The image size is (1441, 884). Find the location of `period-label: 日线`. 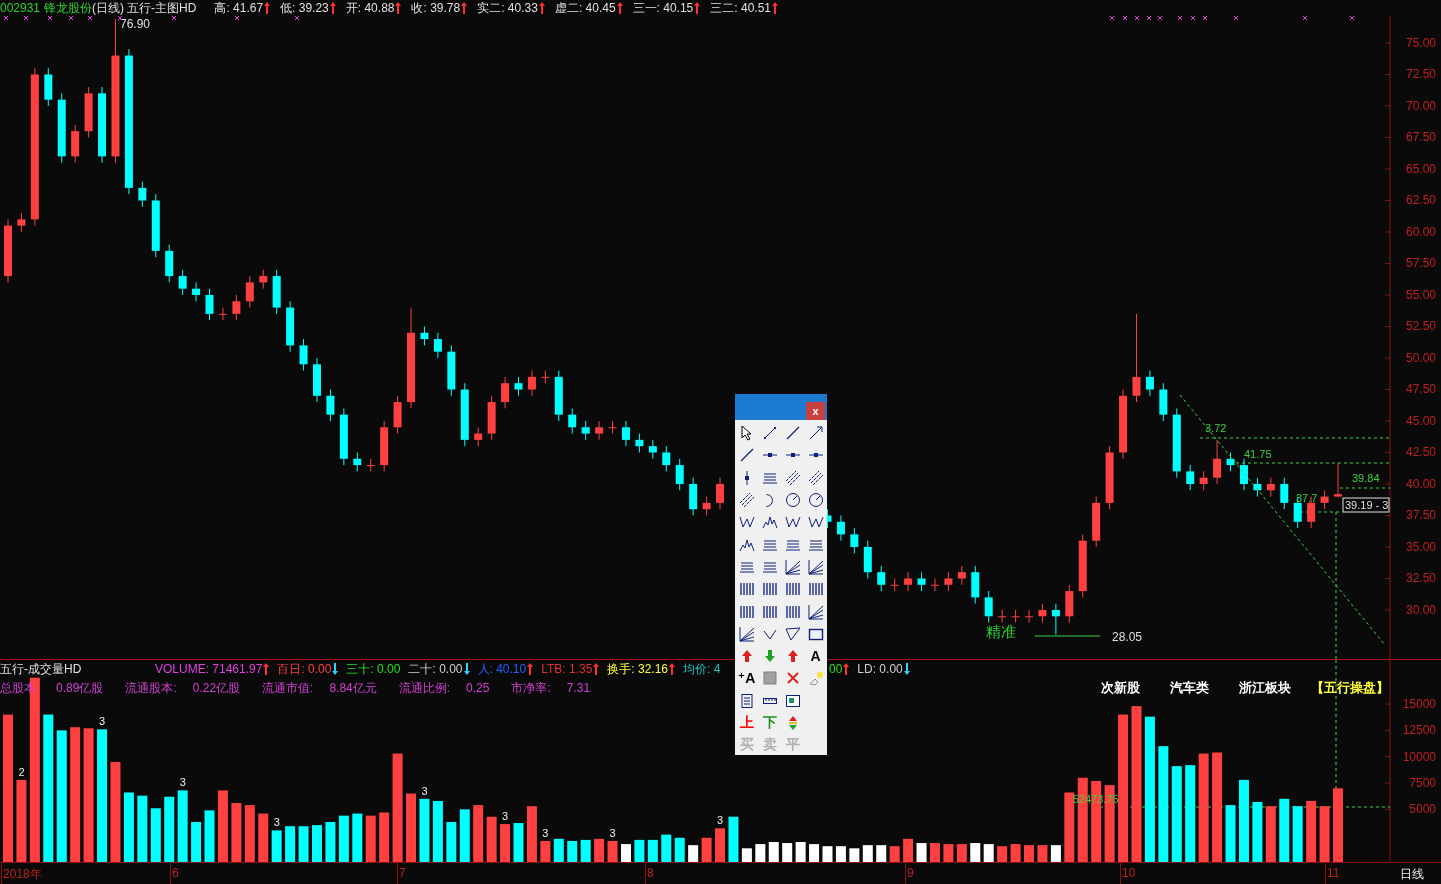

period-label: 日线 is located at coordinates (1412, 874).